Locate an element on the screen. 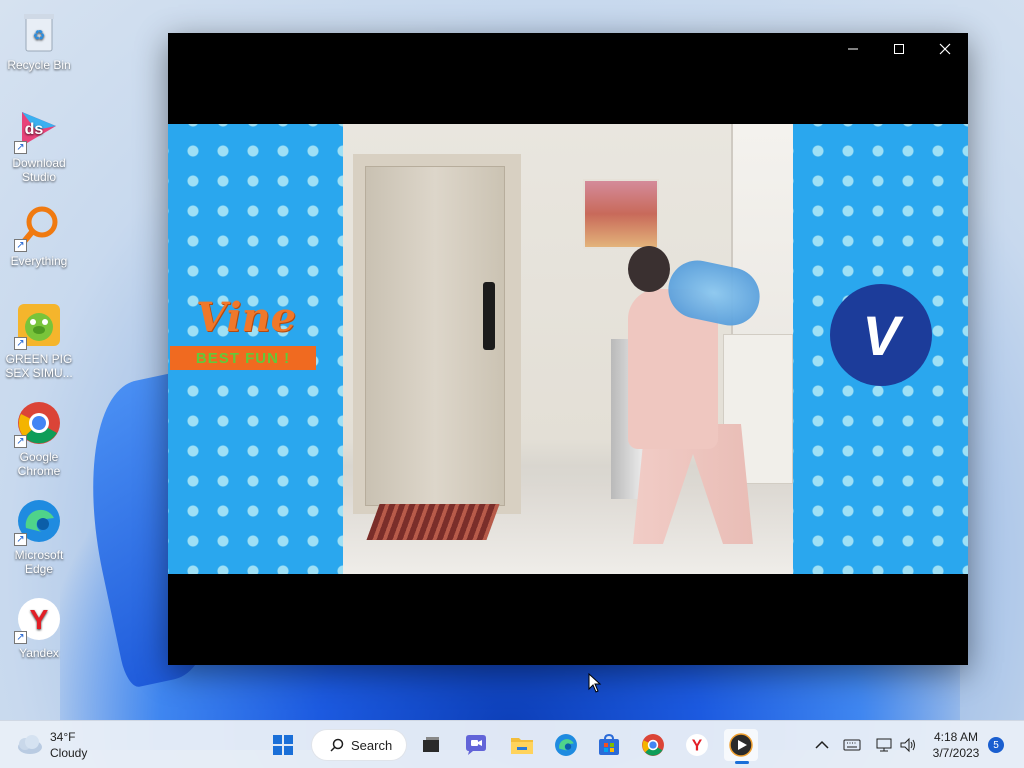 The width and height of the screenshot is (1024, 768). desktop-icon-google-chrome: ↗ Google Chrome is located at coordinates (39, 439).